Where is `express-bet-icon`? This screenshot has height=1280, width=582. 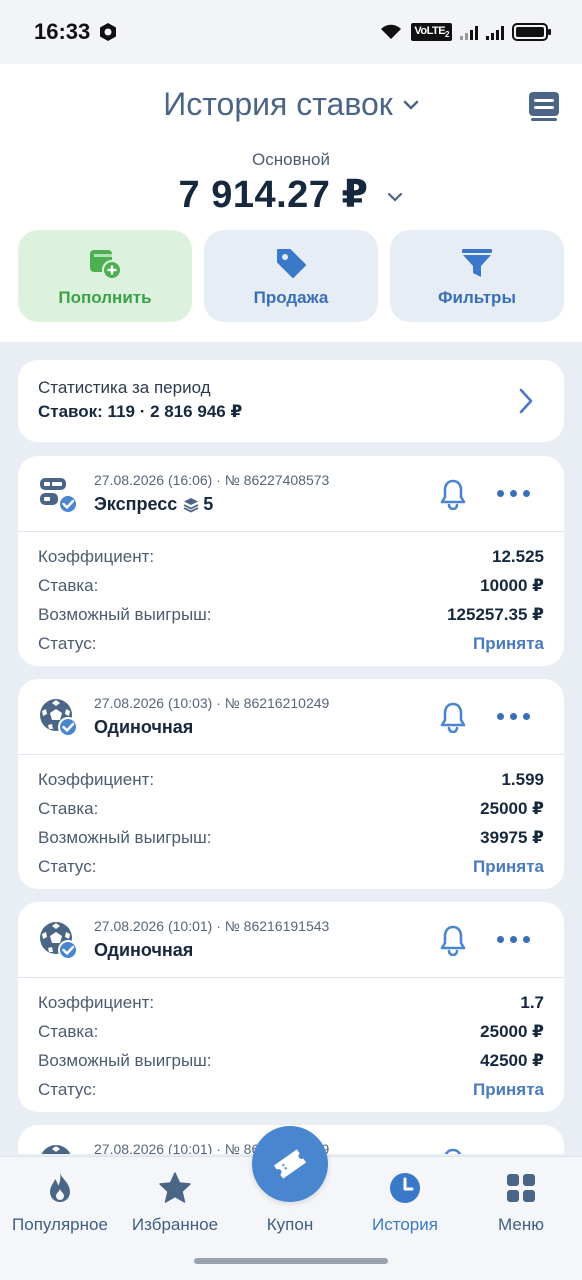
express-bet-icon is located at coordinates (59, 496).